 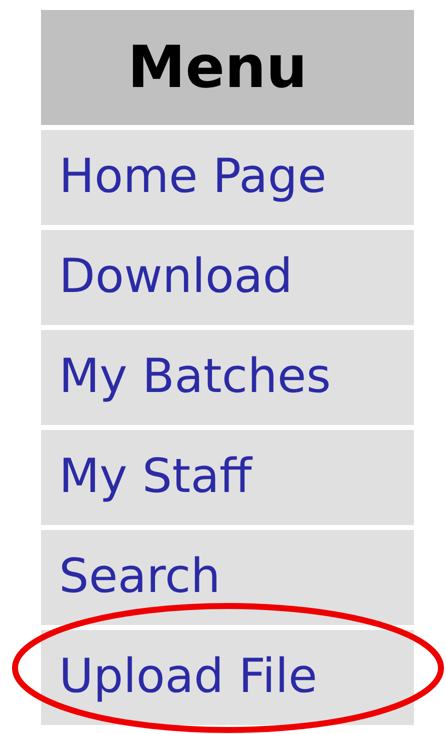 What do you see at coordinates (227, 577) in the screenshot?
I see `menu-item: Search` at bounding box center [227, 577].